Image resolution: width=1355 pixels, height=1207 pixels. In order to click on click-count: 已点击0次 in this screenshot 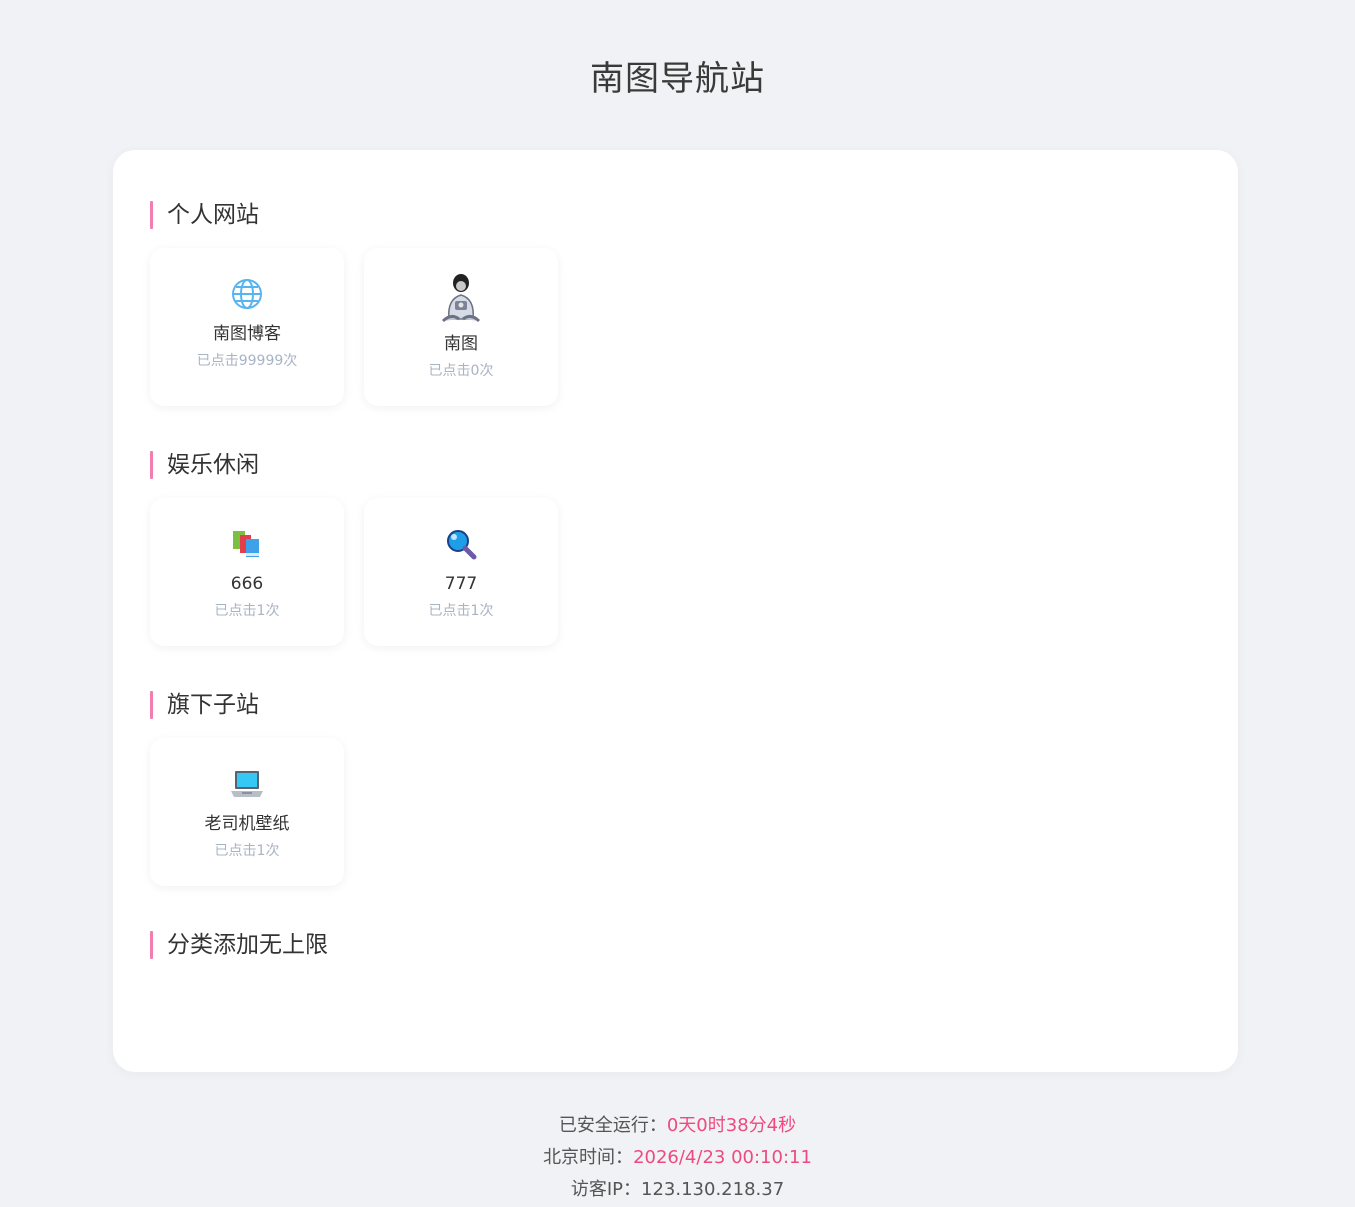, I will do `click(461, 371)`.